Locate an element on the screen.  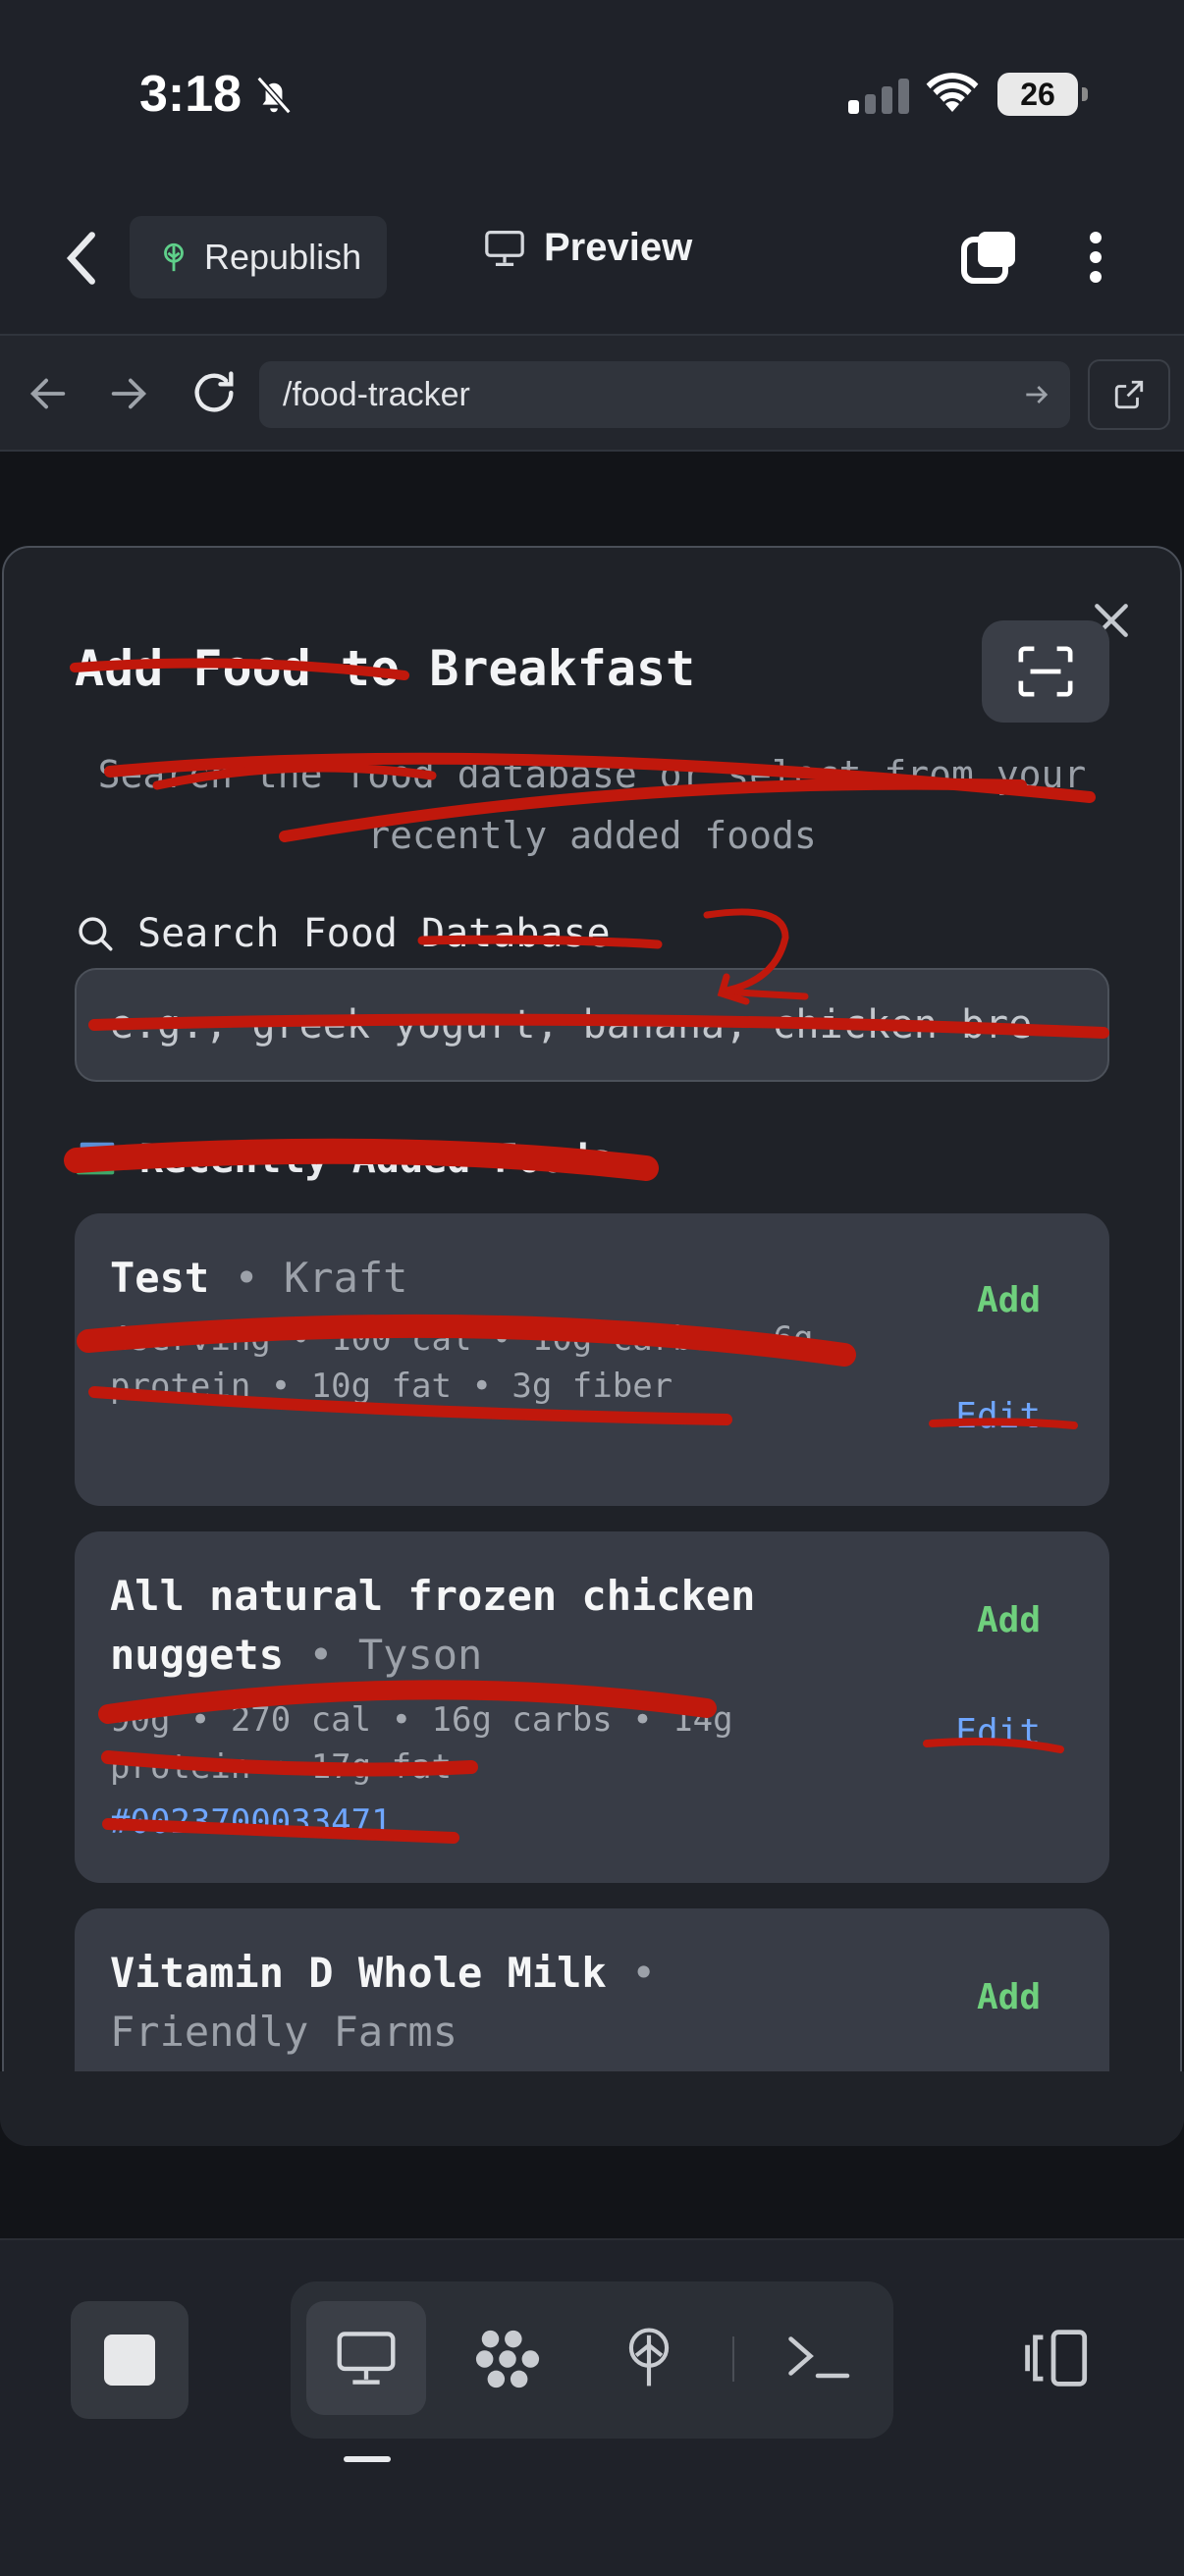
cellular-signal-icon is located at coordinates (878, 96).